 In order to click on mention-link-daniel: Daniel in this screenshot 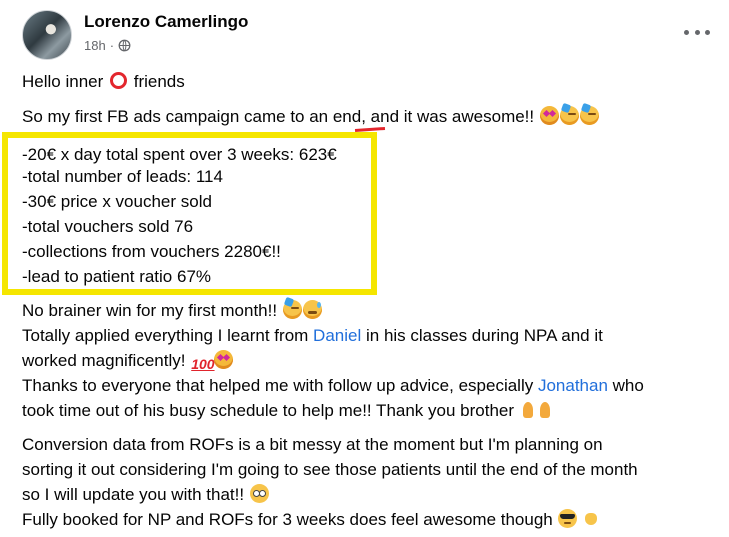, I will do `click(337, 335)`.